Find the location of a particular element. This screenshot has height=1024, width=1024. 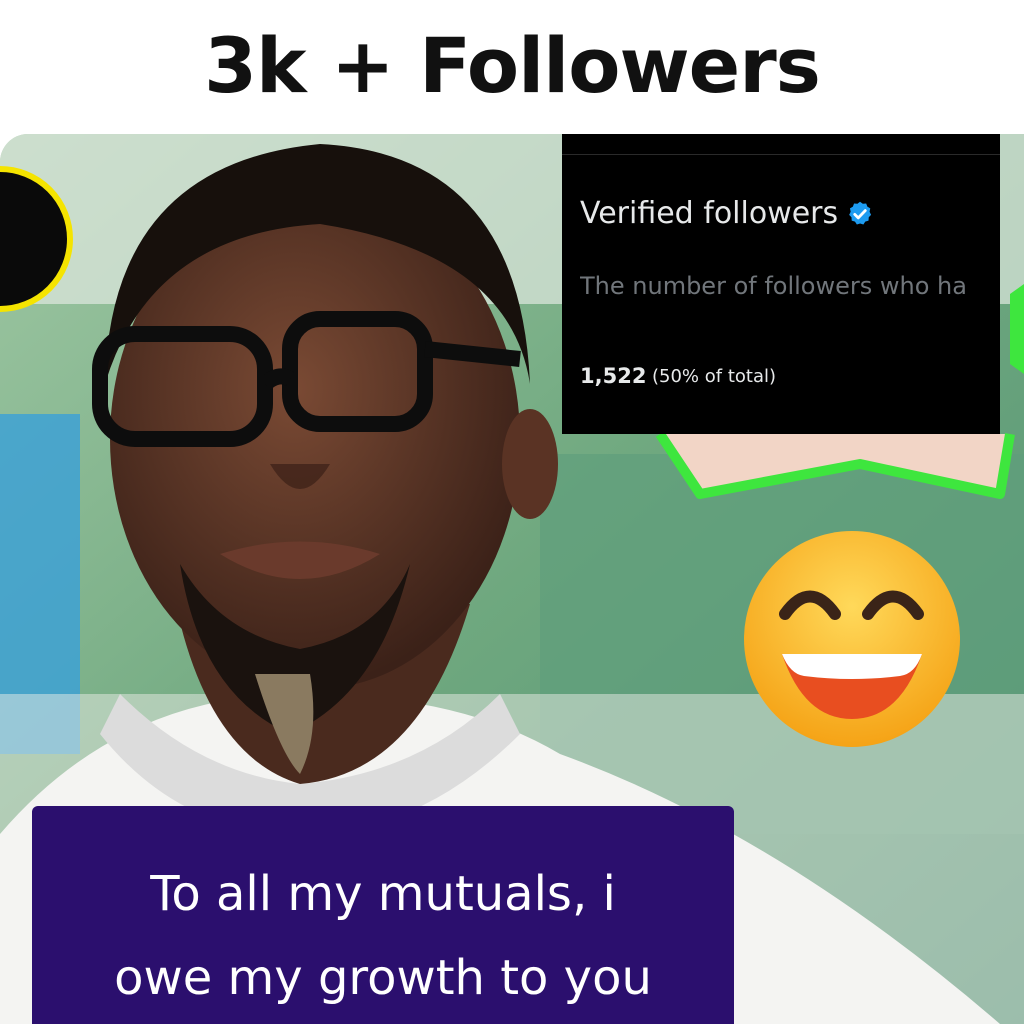

verified-count: 1,522 is located at coordinates (613, 376).